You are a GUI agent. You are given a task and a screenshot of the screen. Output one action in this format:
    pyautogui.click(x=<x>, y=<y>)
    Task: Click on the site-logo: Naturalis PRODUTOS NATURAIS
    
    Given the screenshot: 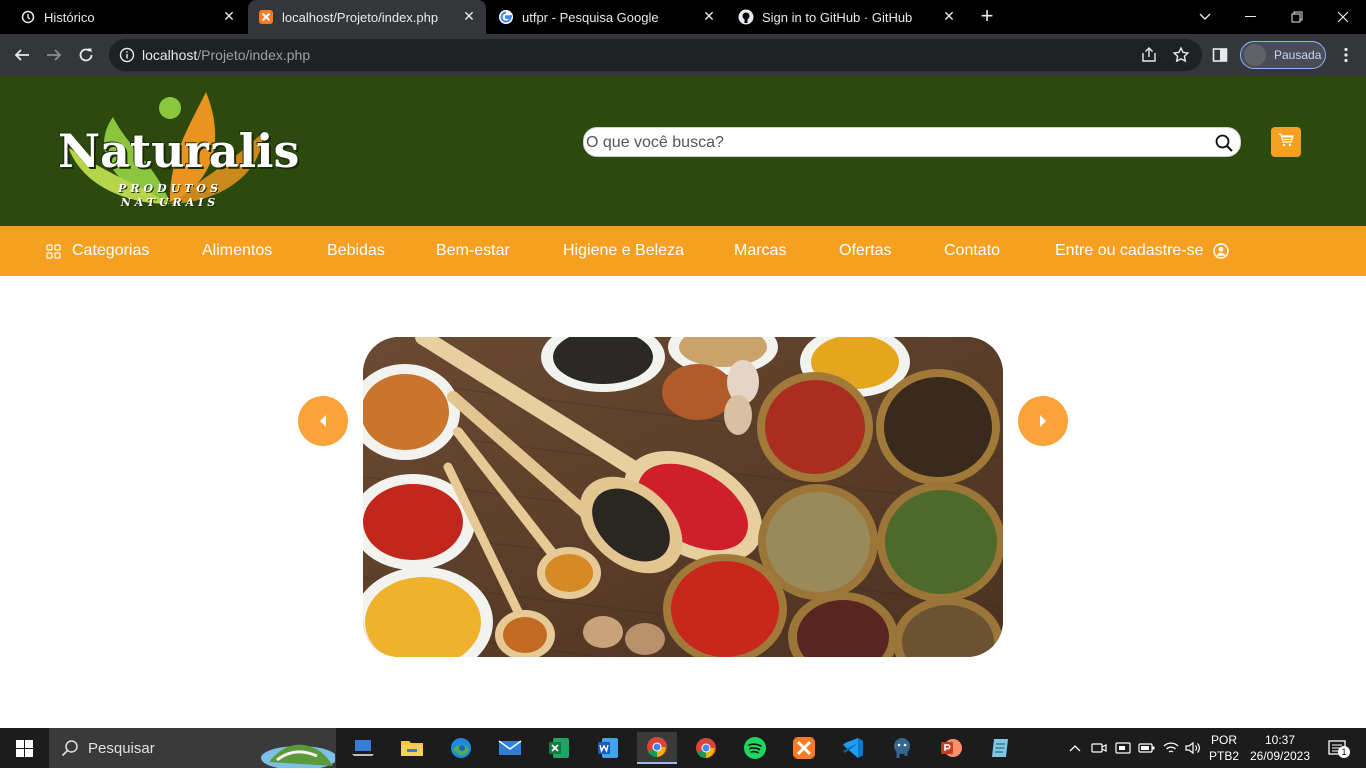 What is the action you would take?
    pyautogui.click(x=179, y=152)
    